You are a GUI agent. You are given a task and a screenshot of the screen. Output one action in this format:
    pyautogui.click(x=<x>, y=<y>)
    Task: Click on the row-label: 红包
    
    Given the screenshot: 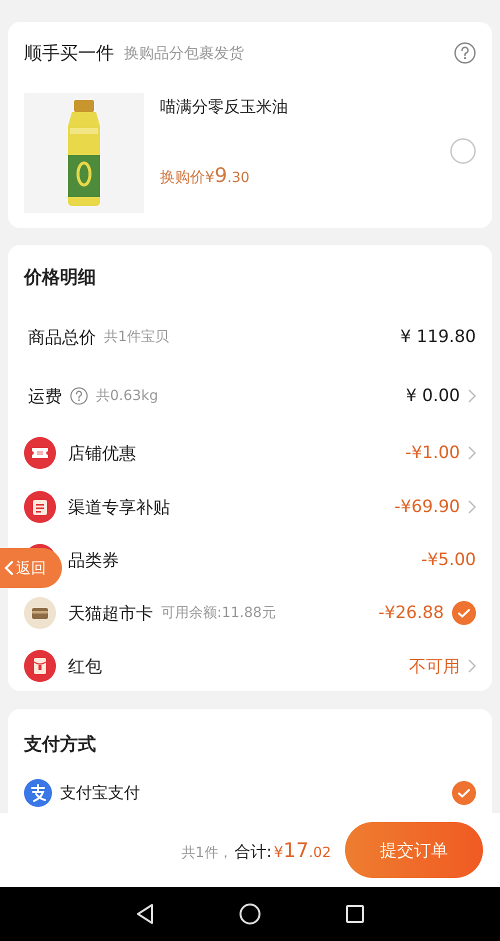 What is the action you would take?
    pyautogui.click(x=85, y=667)
    